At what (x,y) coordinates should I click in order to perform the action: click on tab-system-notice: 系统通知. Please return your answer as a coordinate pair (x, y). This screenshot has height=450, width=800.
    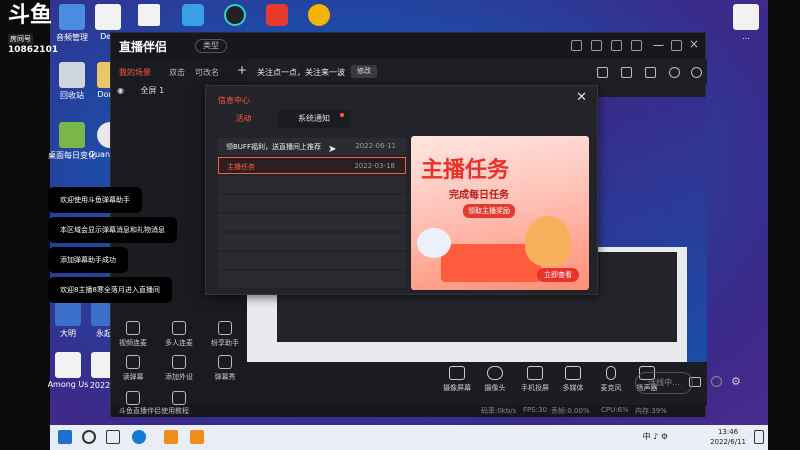
    Looking at the image, I should click on (314, 119).